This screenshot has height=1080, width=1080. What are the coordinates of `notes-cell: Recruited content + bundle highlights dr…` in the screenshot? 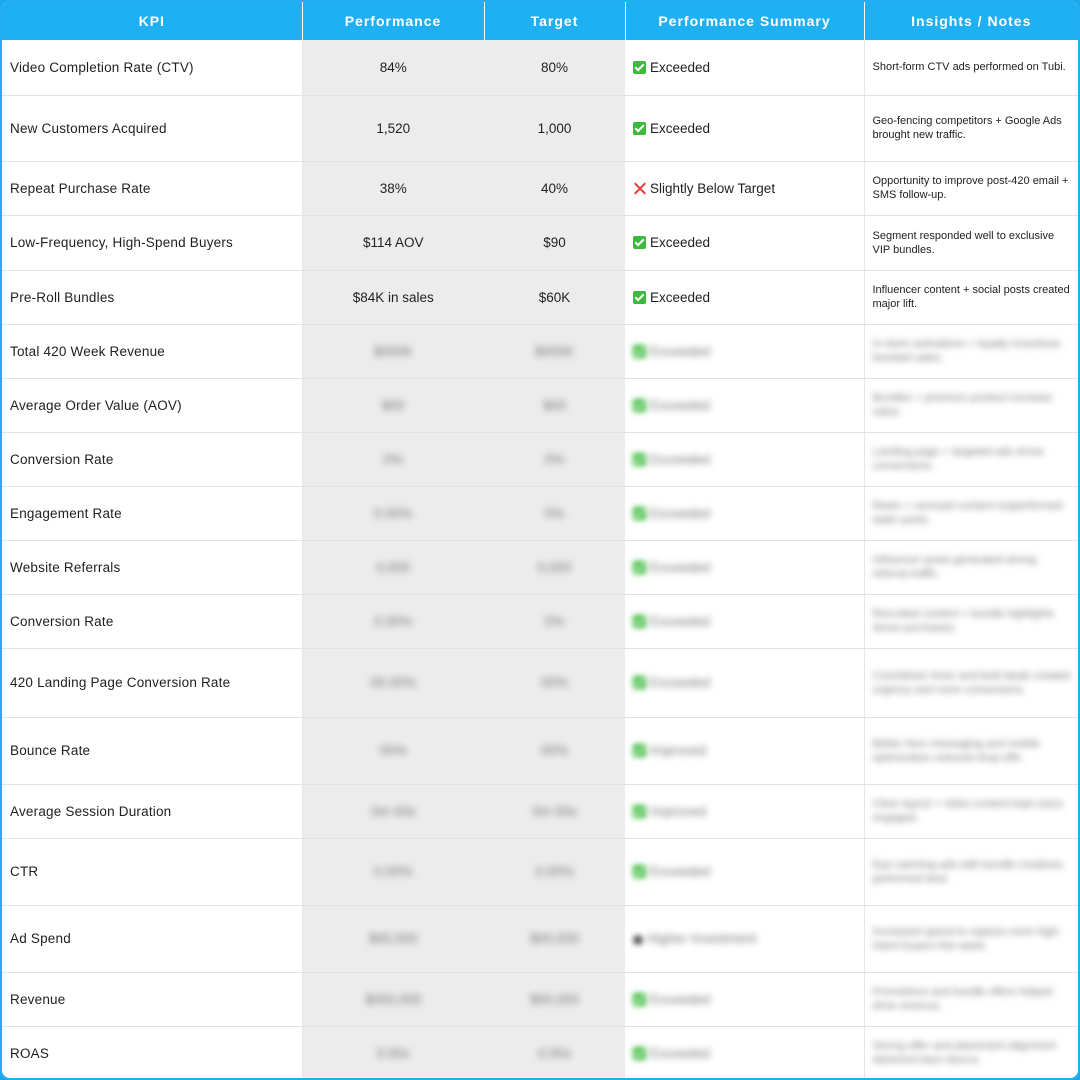 It's located at (971, 621).